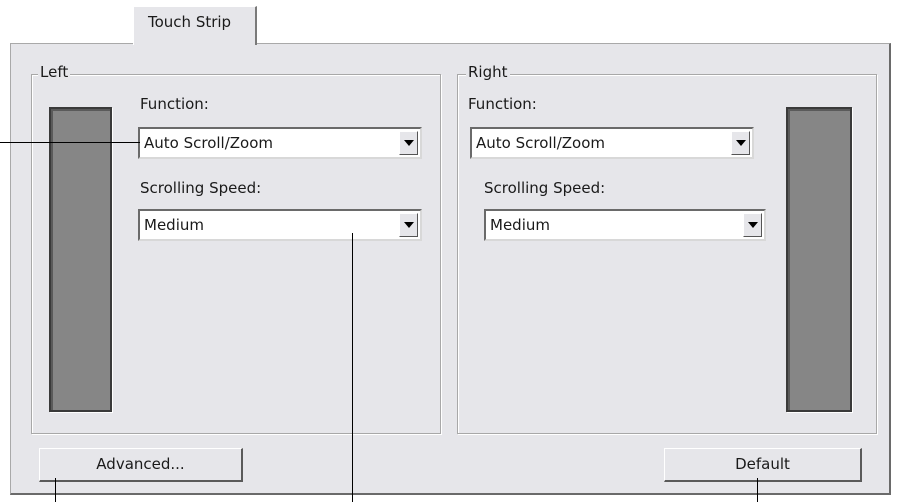 The height and width of the screenshot is (502, 897). I want to click on left-touch-strip, so click(80, 259).